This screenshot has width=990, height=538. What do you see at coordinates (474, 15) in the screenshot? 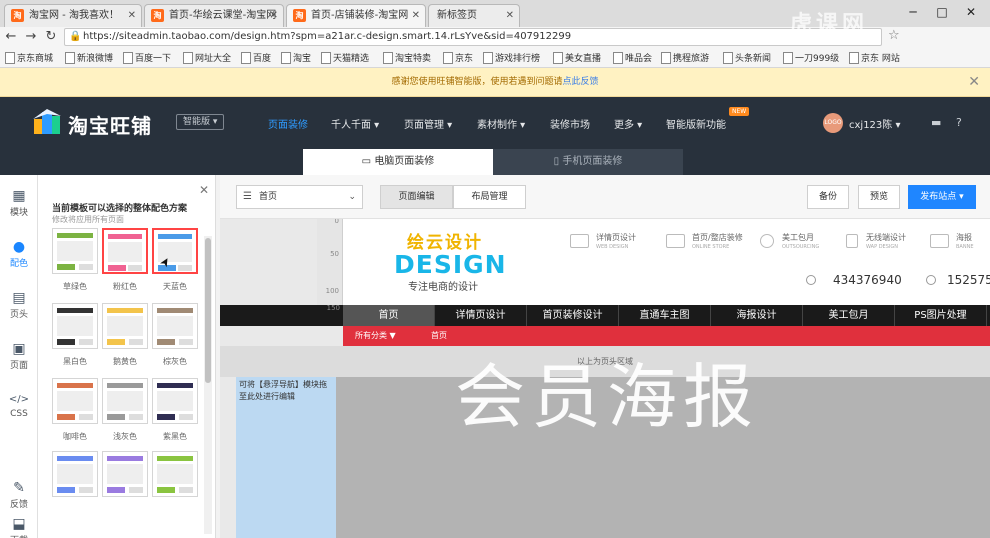
I see `browser-tab-new: 新标签页 ✕` at bounding box center [474, 15].